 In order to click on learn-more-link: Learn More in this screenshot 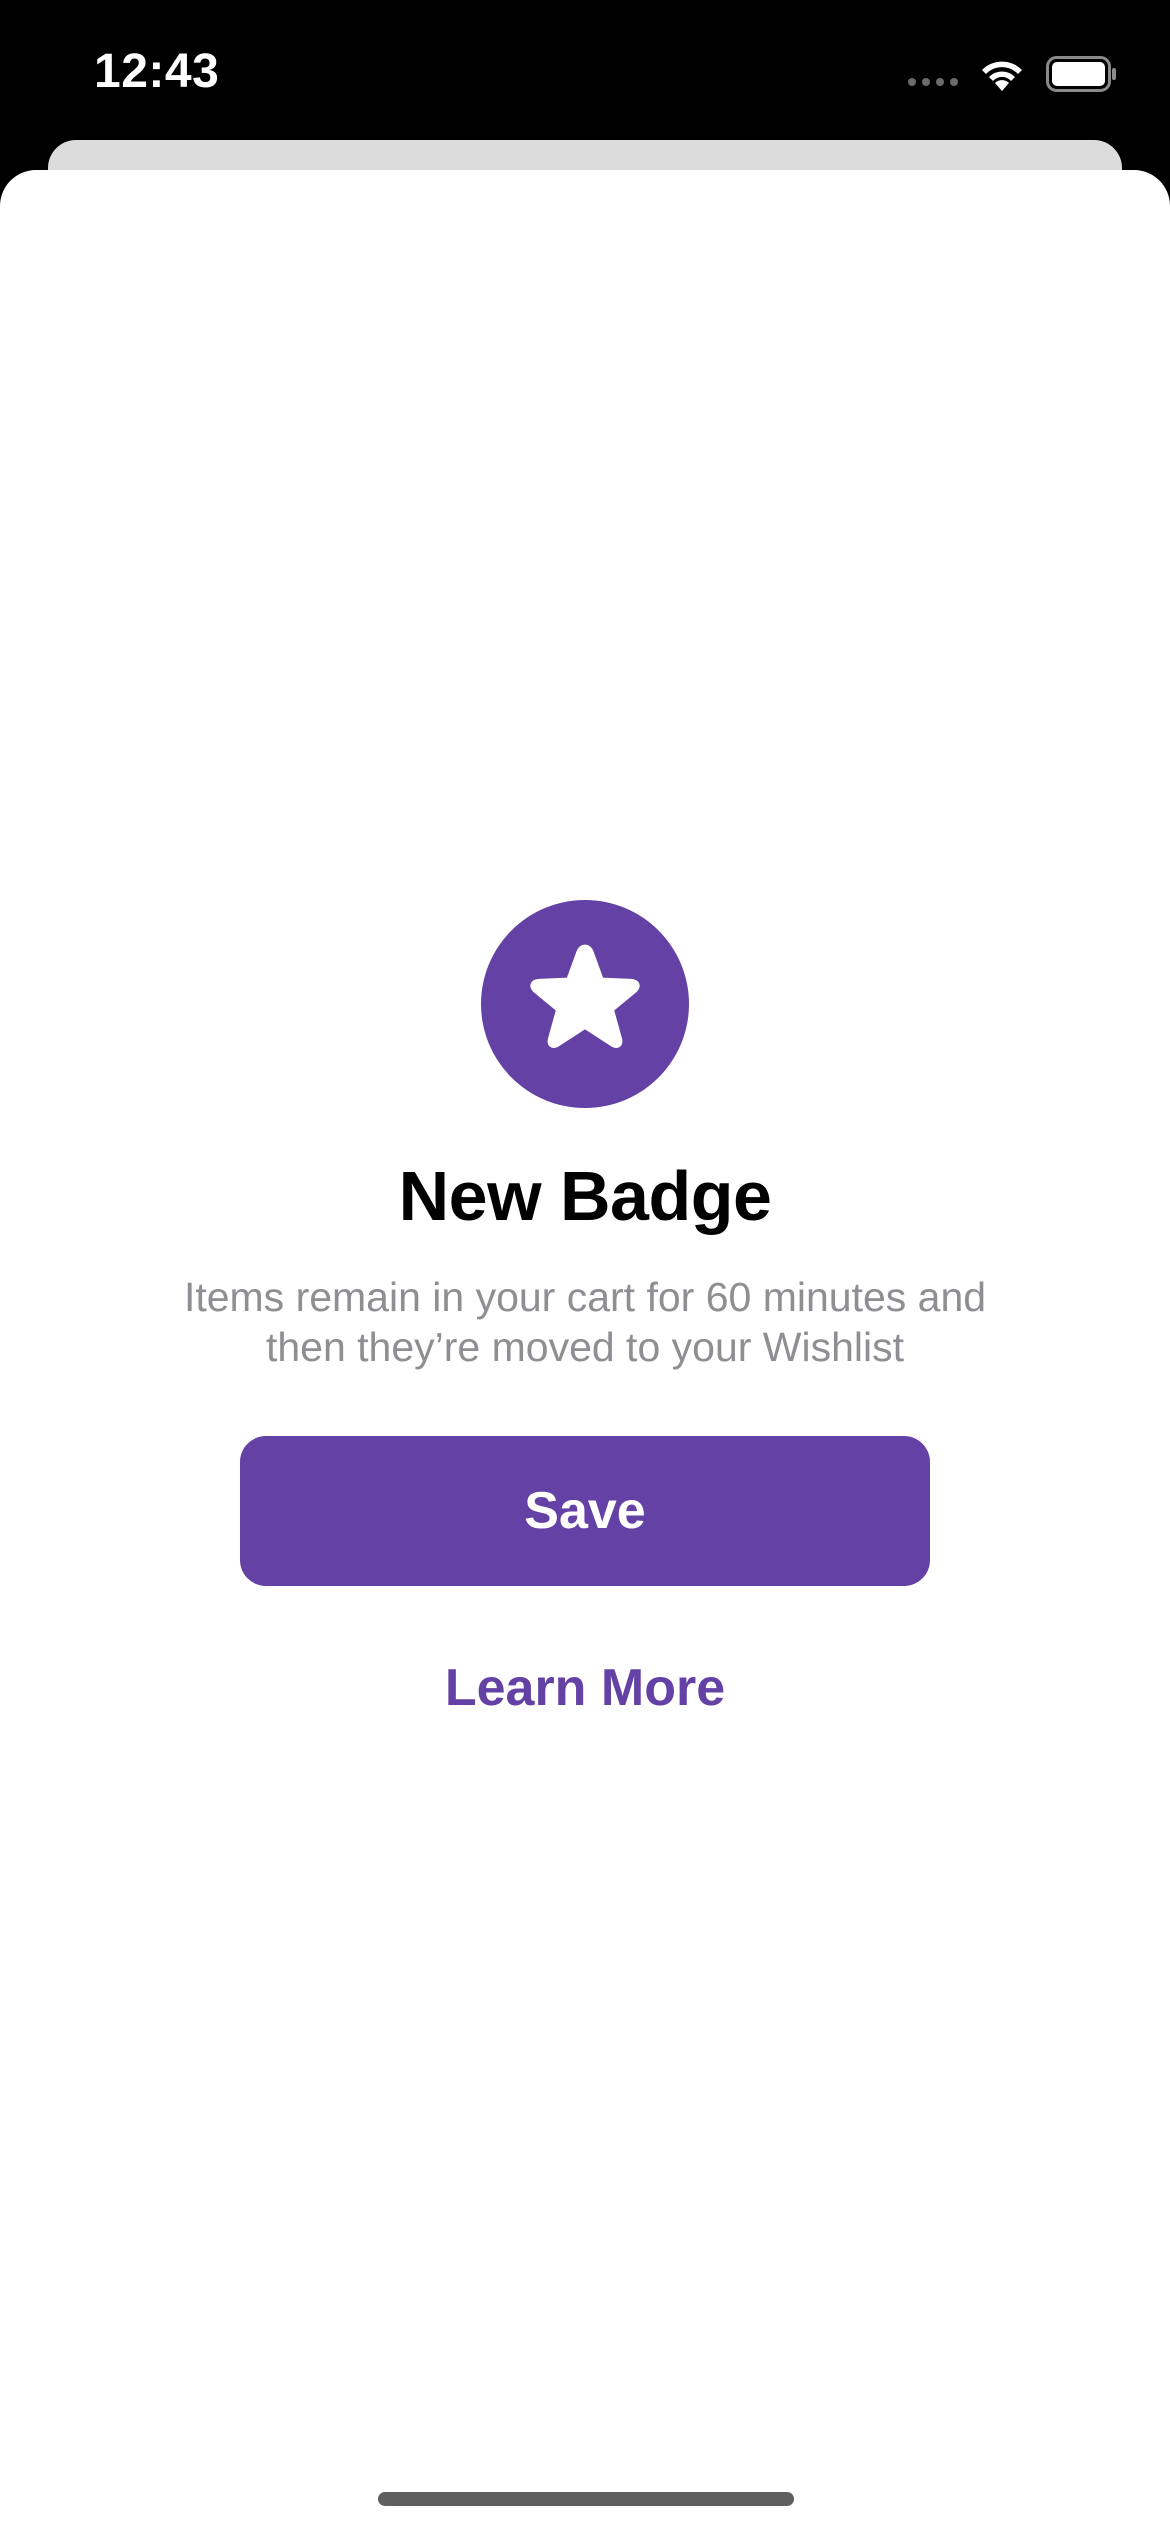, I will do `click(585, 1688)`.